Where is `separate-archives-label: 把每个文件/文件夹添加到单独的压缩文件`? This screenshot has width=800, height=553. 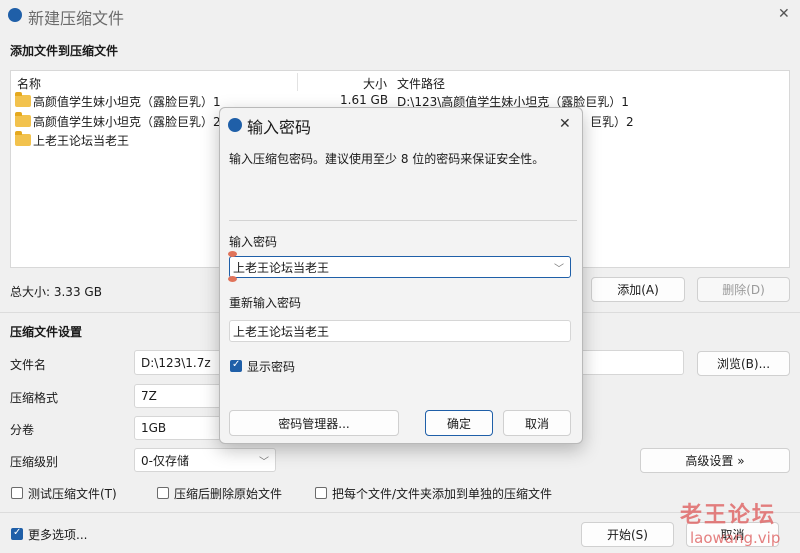 separate-archives-label: 把每个文件/文件夹添加到单独的压缩文件 is located at coordinates (442, 493).